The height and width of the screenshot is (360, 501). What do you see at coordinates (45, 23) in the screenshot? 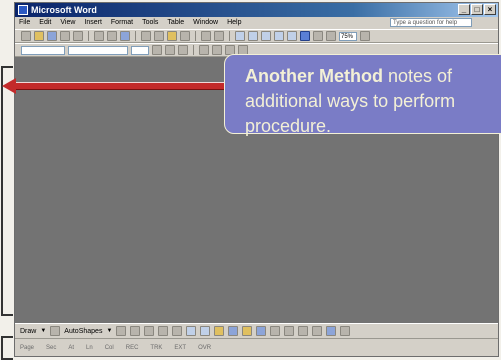
I see `menu-edit: Edit` at bounding box center [45, 23].